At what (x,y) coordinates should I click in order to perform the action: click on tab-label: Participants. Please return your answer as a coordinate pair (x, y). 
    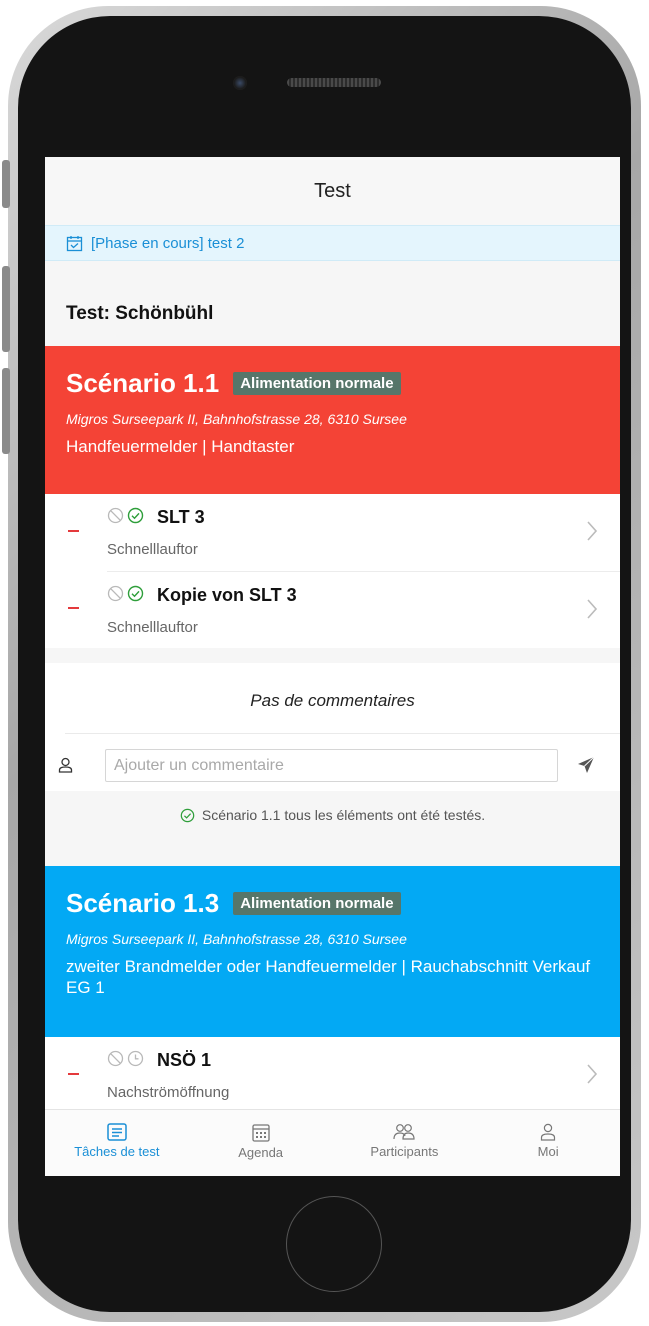
    Looking at the image, I should click on (404, 1151).